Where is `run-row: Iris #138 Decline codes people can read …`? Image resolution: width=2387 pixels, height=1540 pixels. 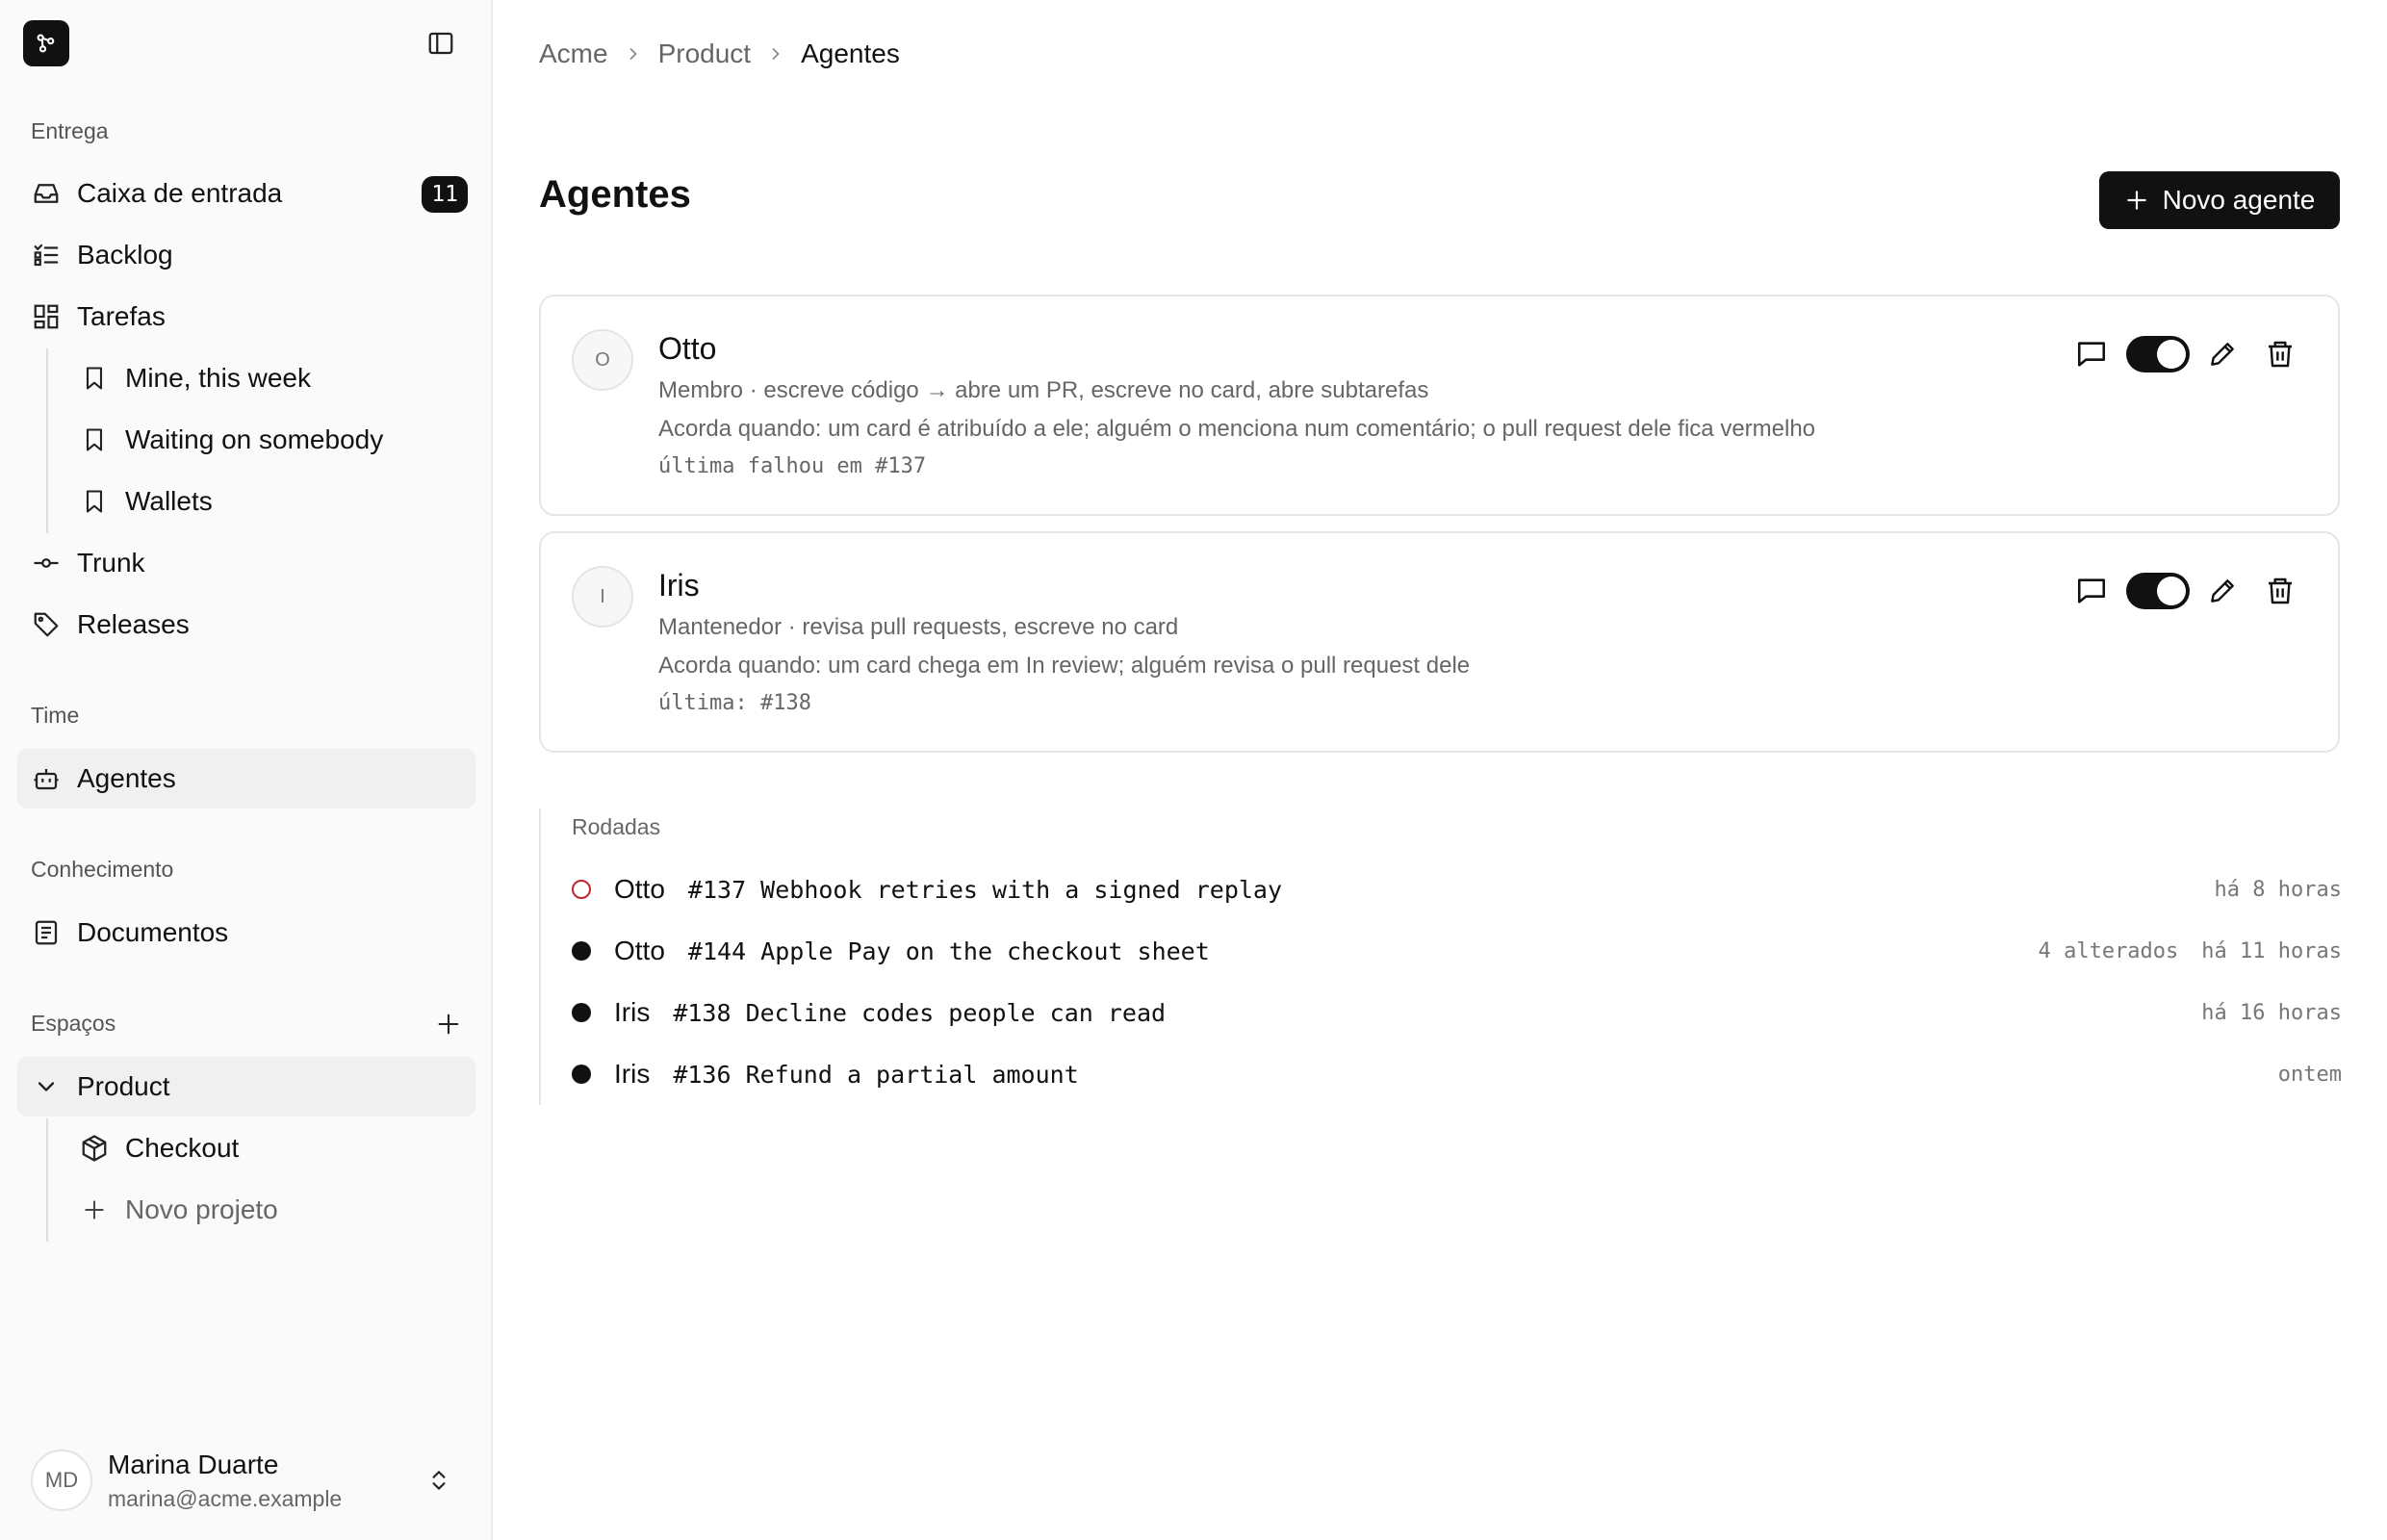 run-row: Iris #138 Decline codes people can read … is located at coordinates (1457, 1012).